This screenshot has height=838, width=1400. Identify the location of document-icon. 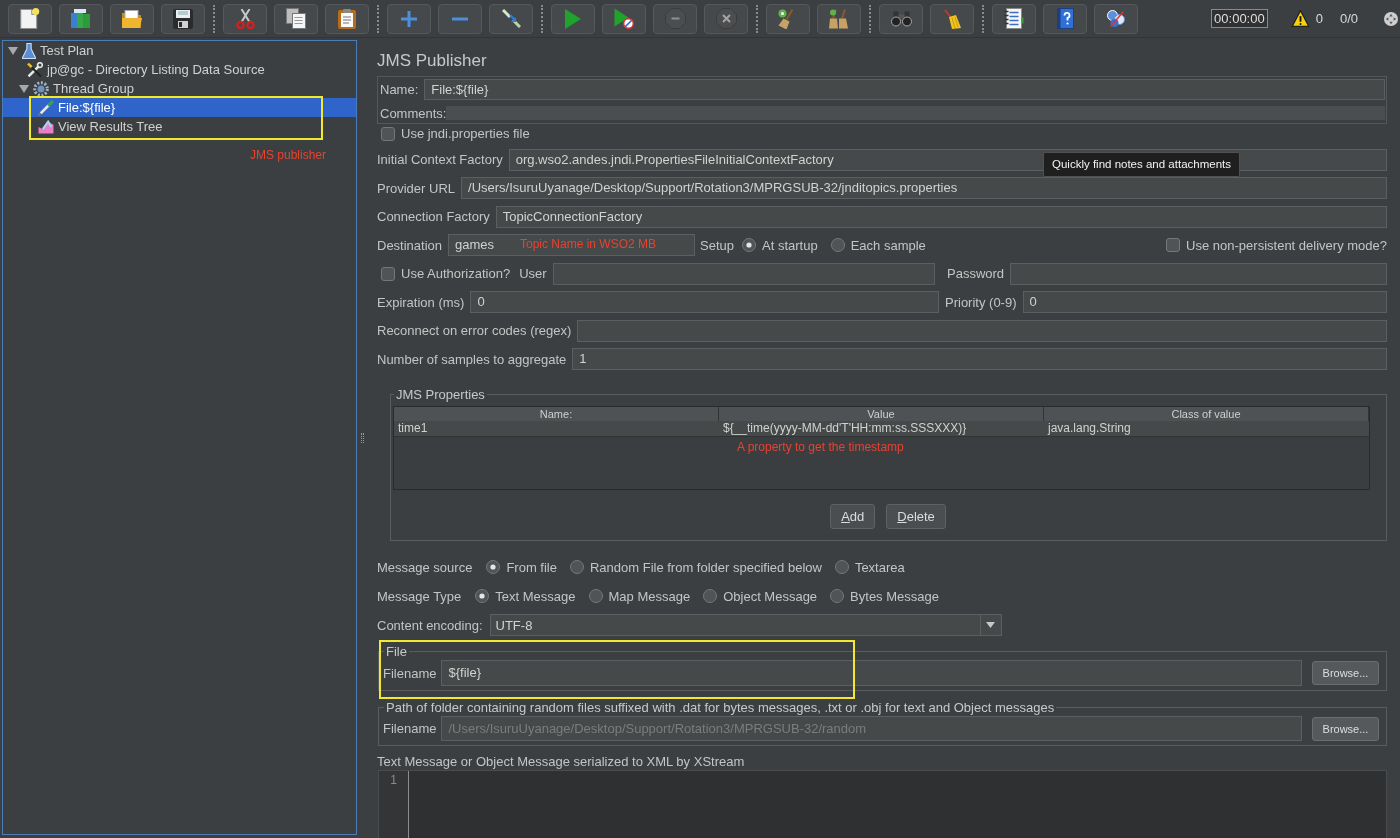
(30, 18).